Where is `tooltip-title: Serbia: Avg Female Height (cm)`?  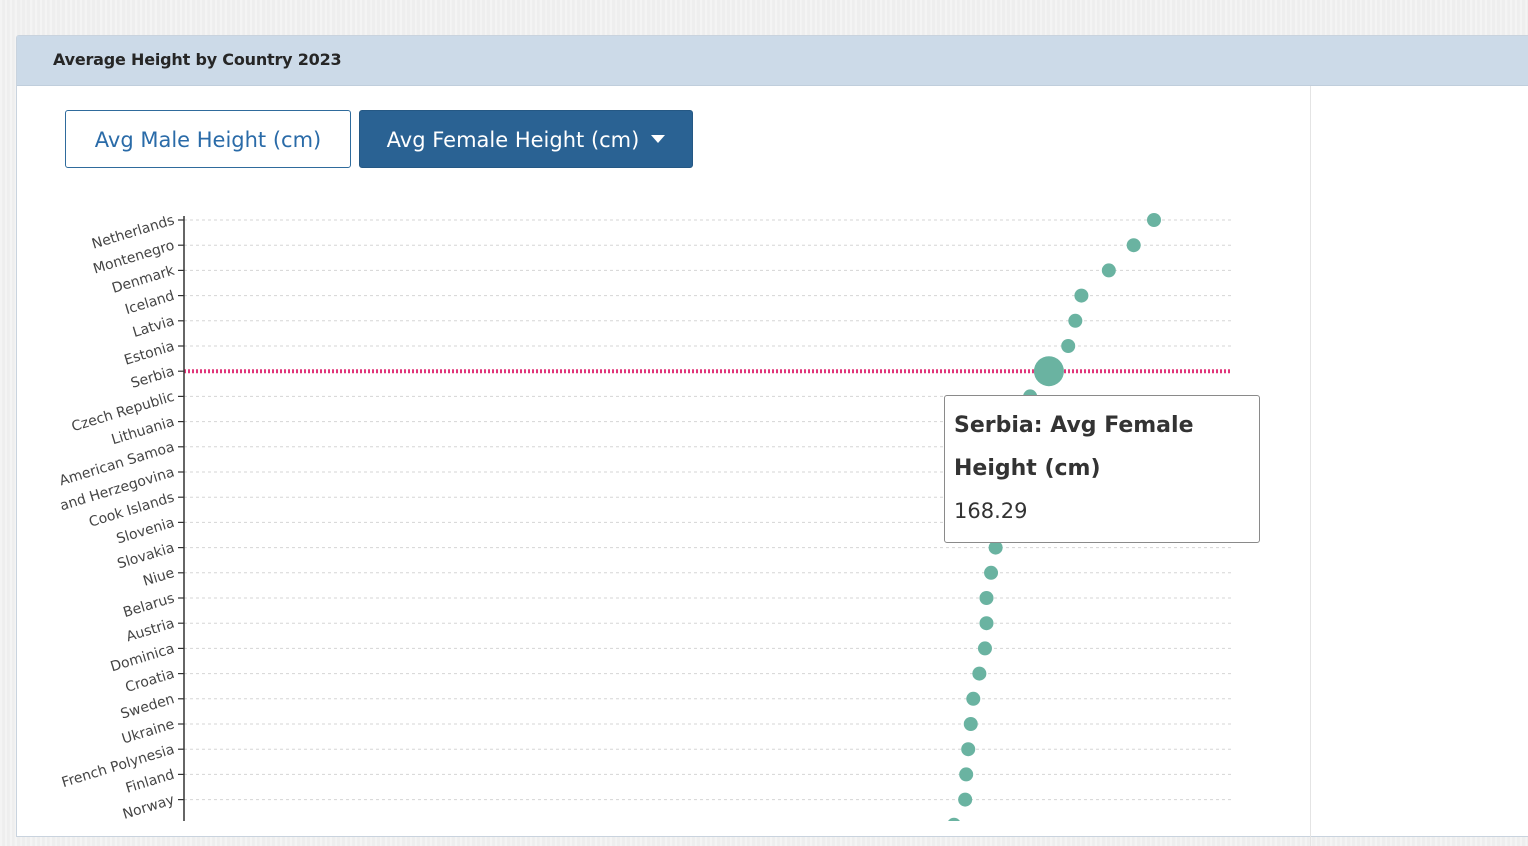
tooltip-title: Serbia: Avg Female Height (cm) is located at coordinates (1074, 447).